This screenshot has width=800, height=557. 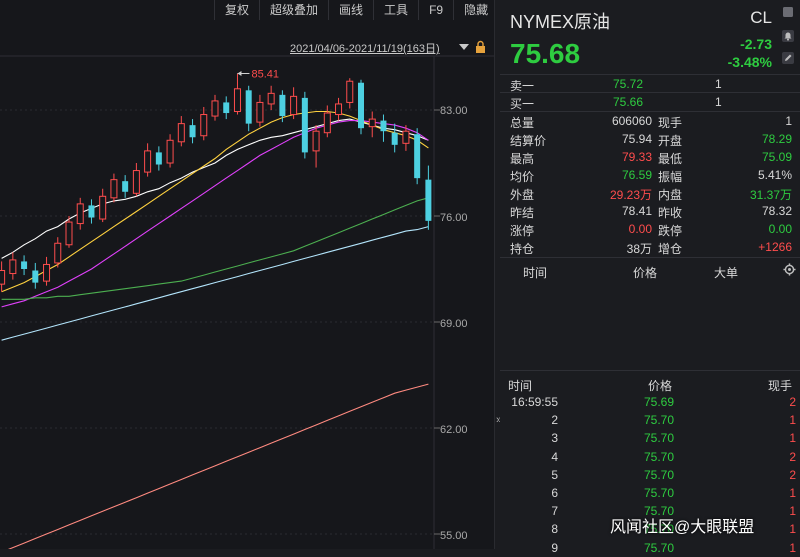 What do you see at coordinates (776, 157) in the screenshot?
I see `stat-value: 75.09` at bounding box center [776, 157].